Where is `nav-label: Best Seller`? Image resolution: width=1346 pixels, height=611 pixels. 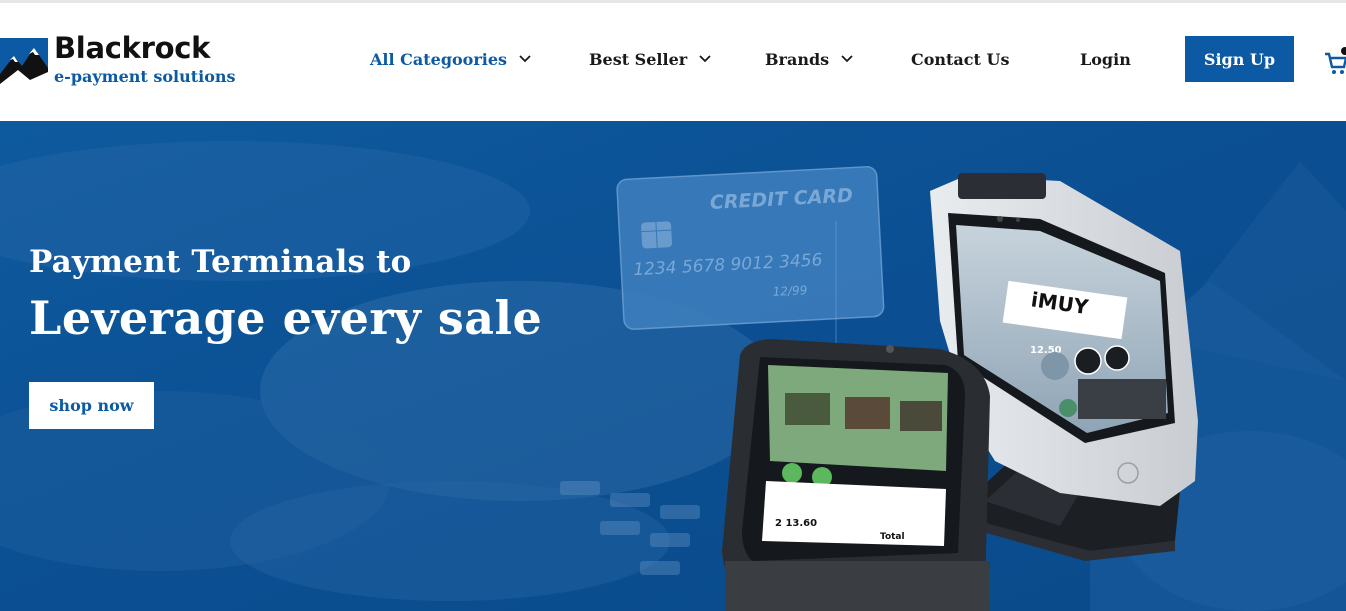
nav-label: Best Seller is located at coordinates (638, 59).